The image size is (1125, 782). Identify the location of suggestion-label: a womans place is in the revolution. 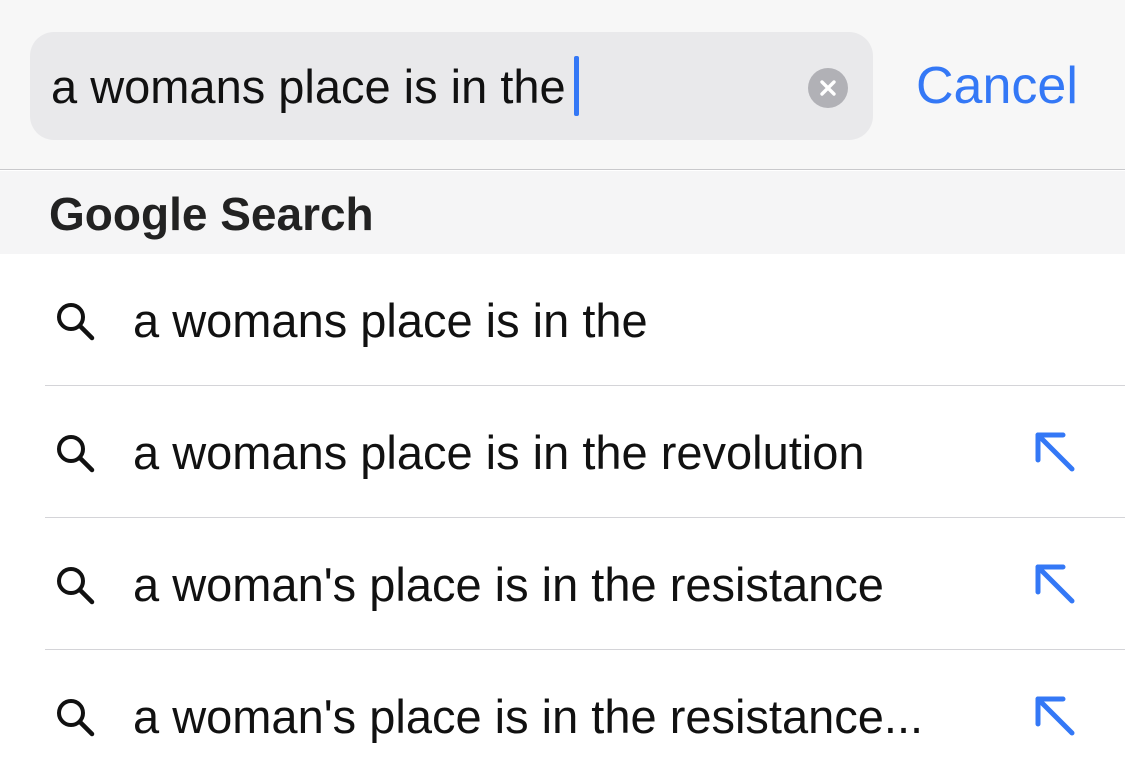
(499, 452).